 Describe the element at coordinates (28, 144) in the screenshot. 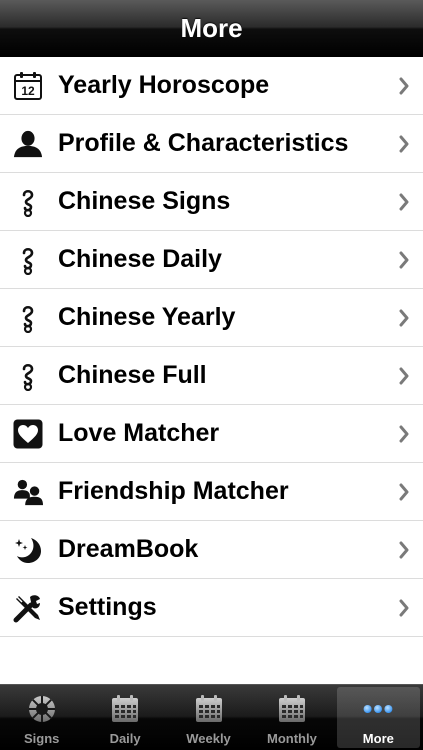

I see `person-icon` at that location.